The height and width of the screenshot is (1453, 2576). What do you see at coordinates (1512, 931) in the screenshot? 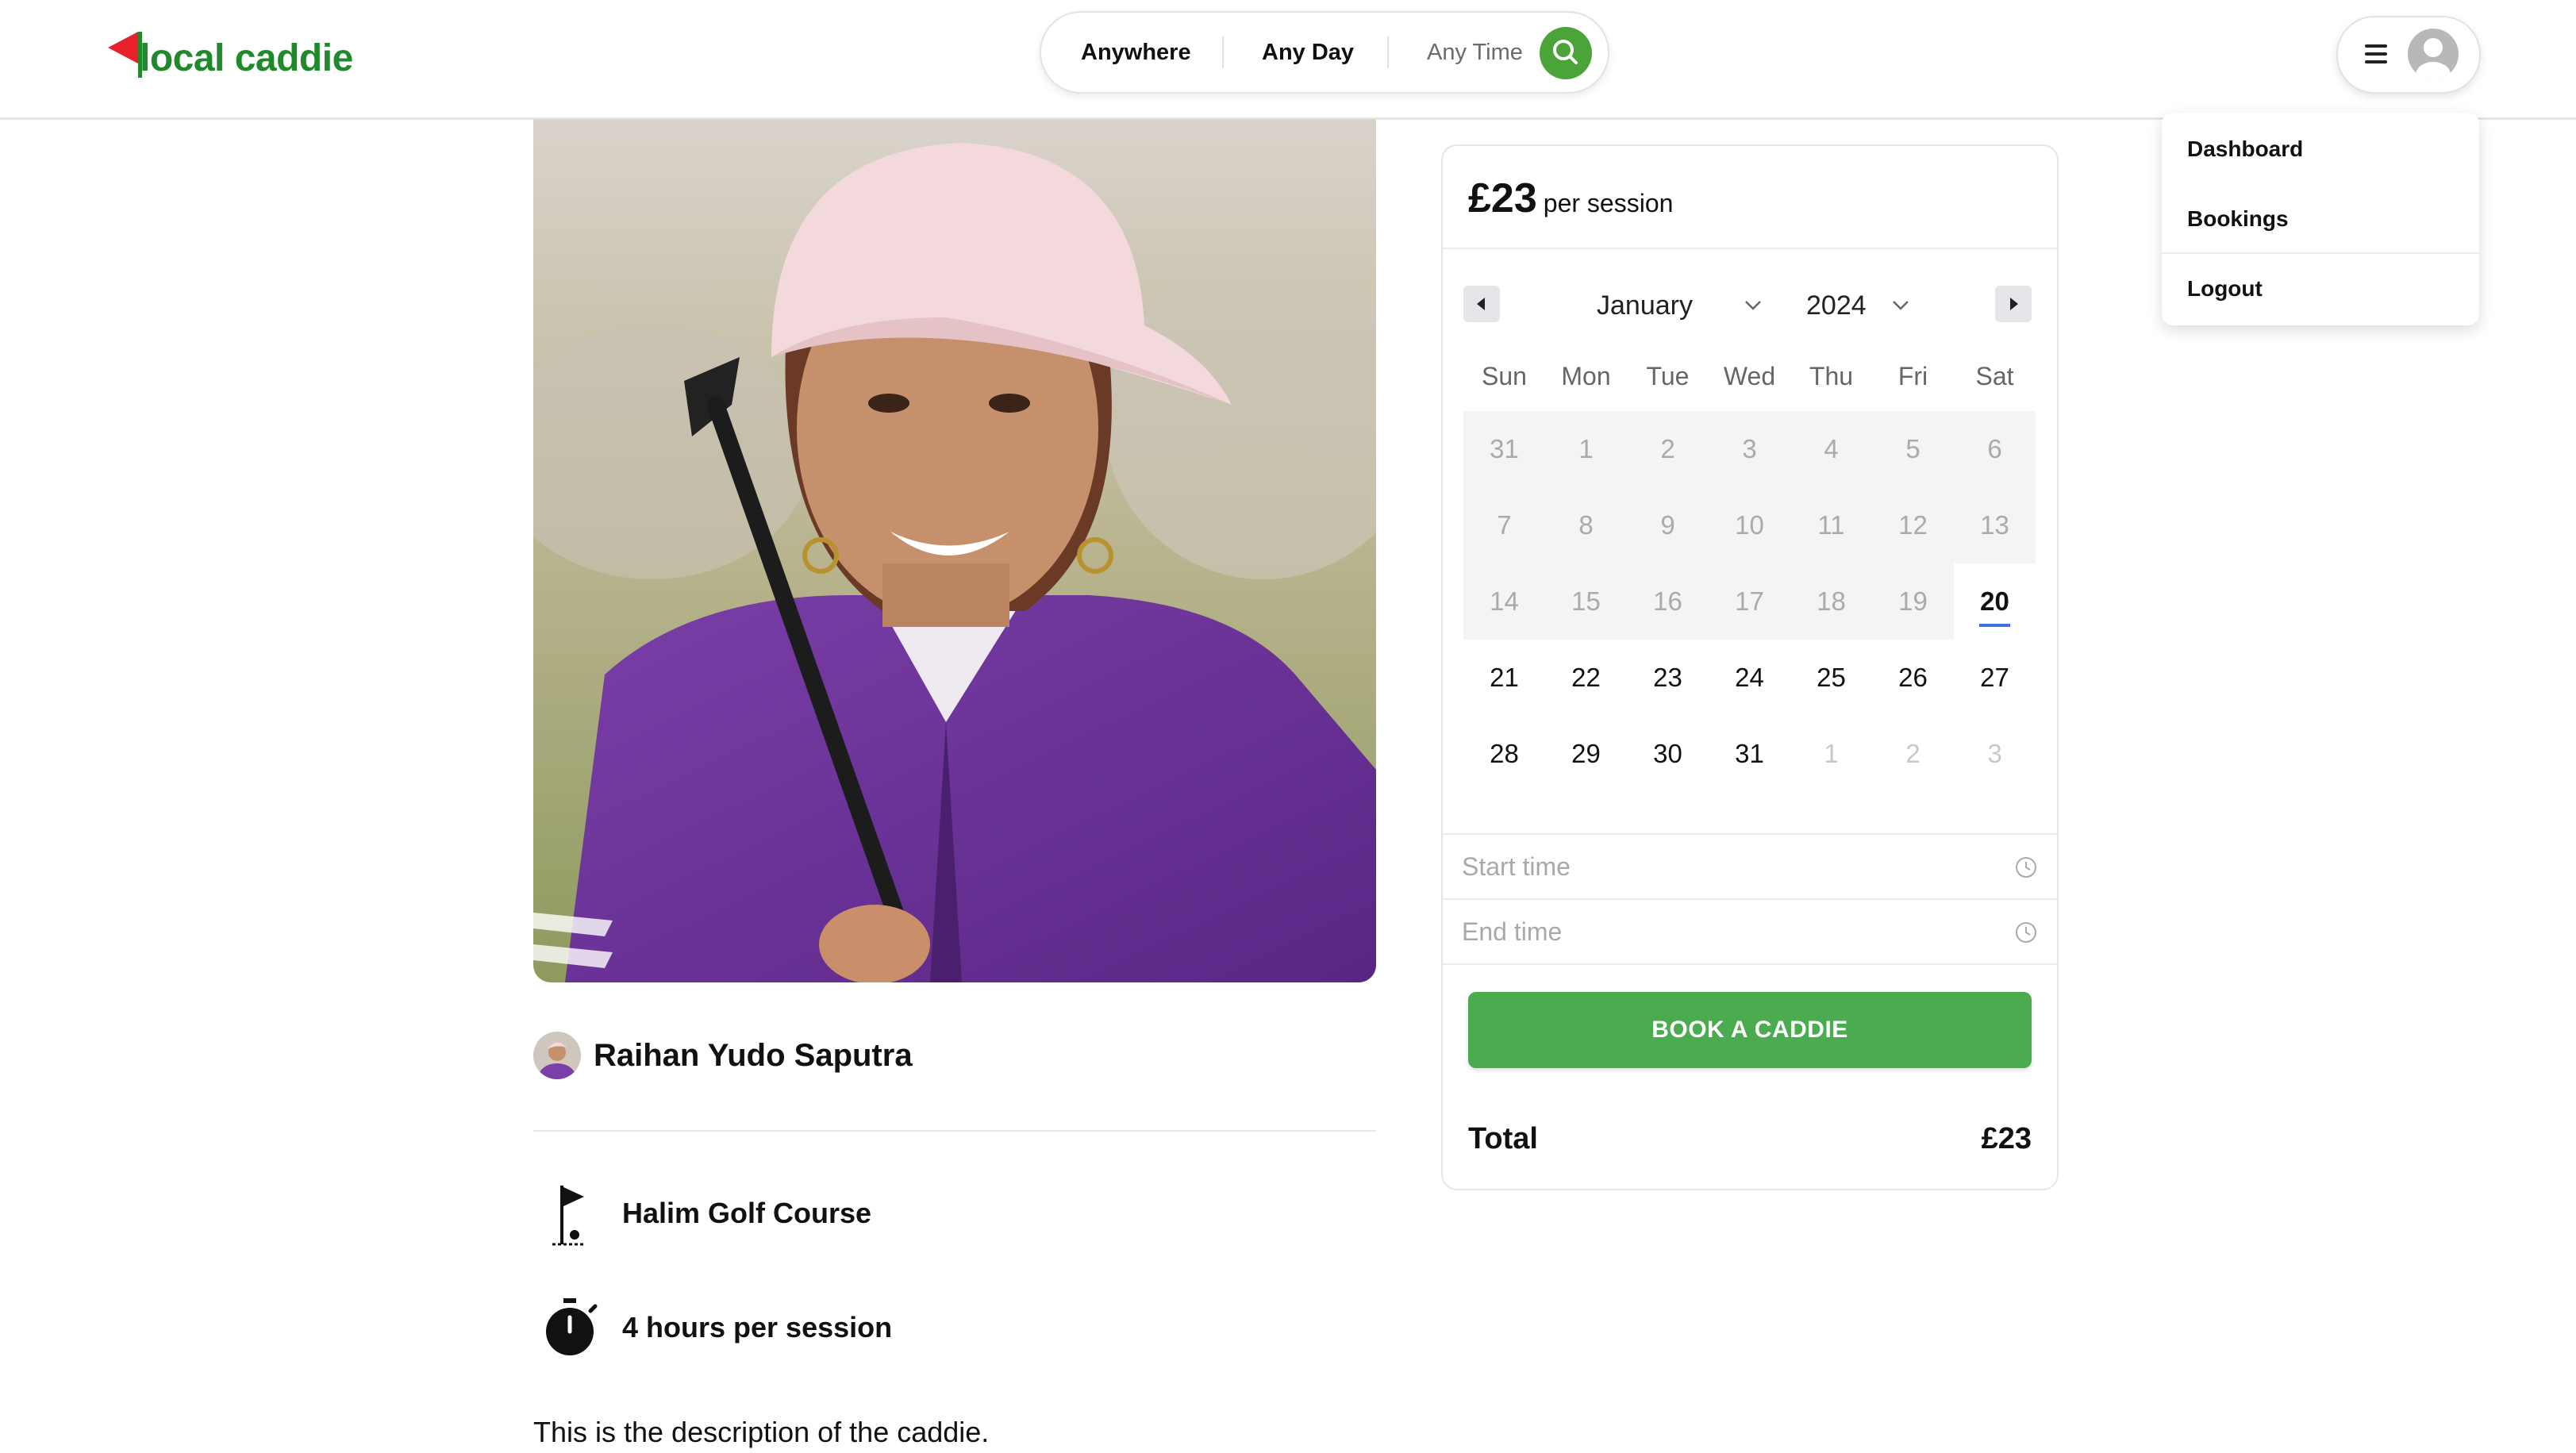
I see `end-time-placeholder: End time` at bounding box center [1512, 931].